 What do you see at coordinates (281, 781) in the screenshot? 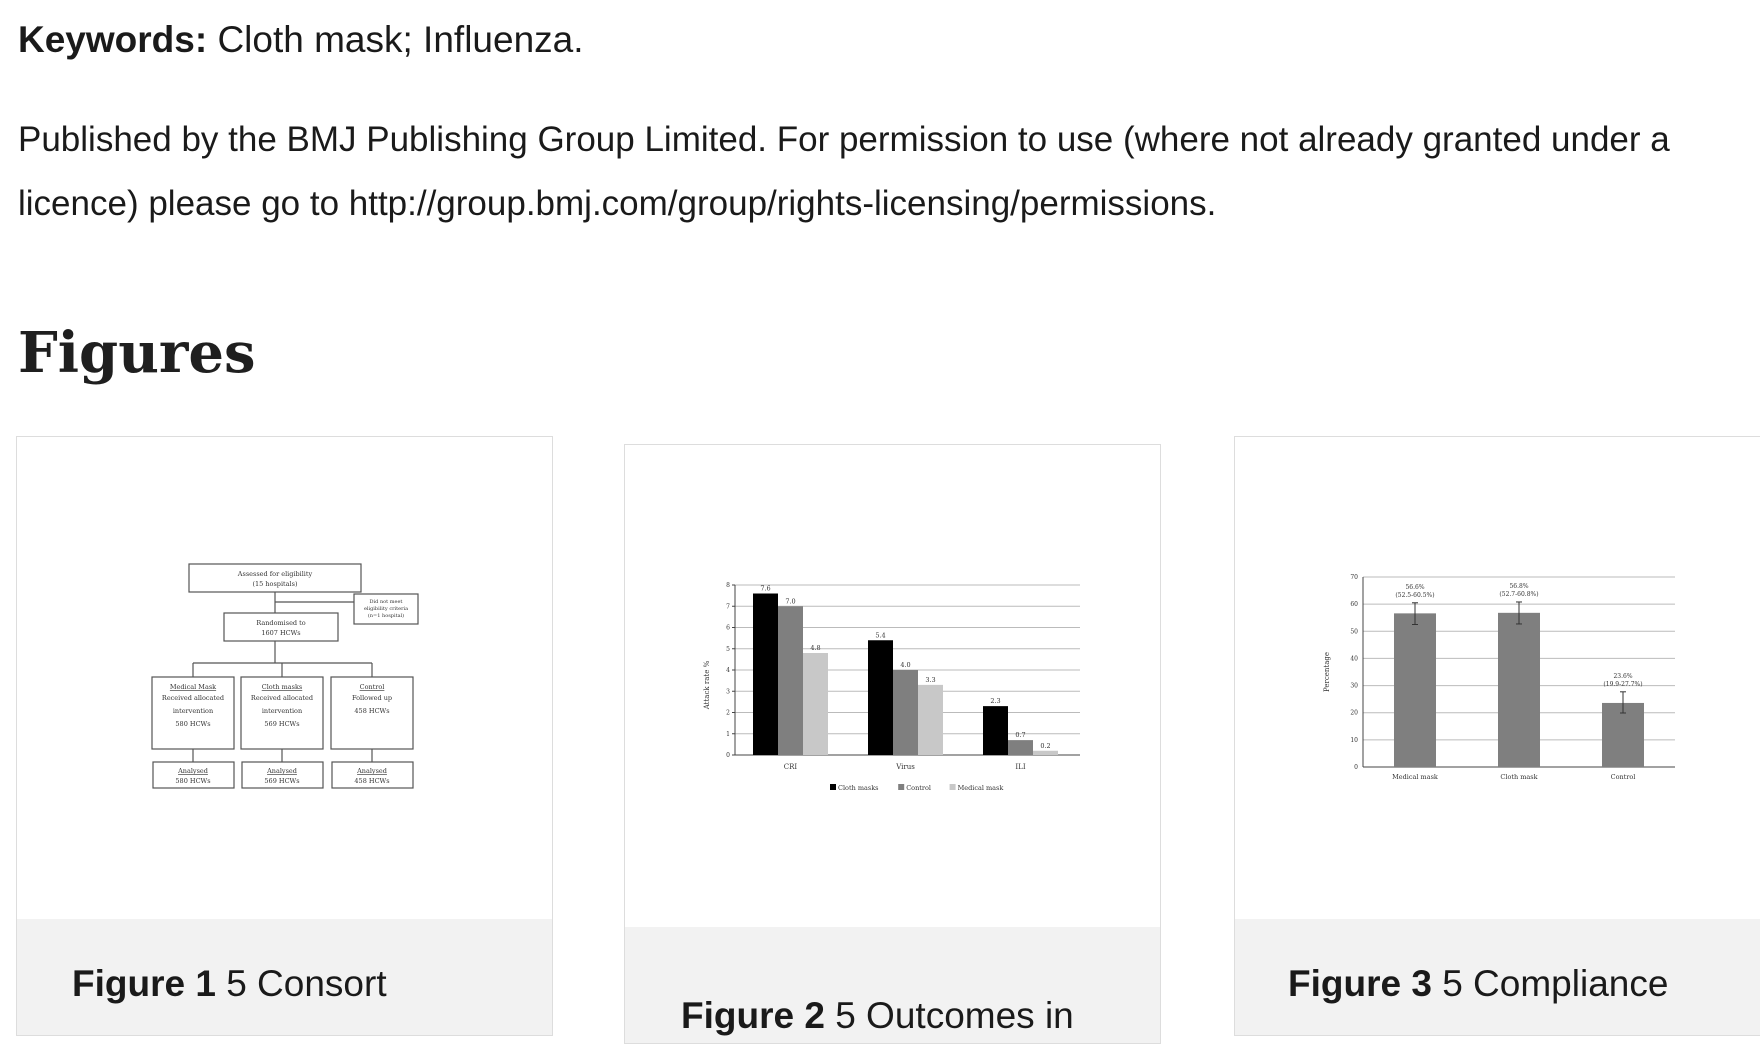
I see `flow-analysed-2-value: 569 HCWs` at bounding box center [281, 781].